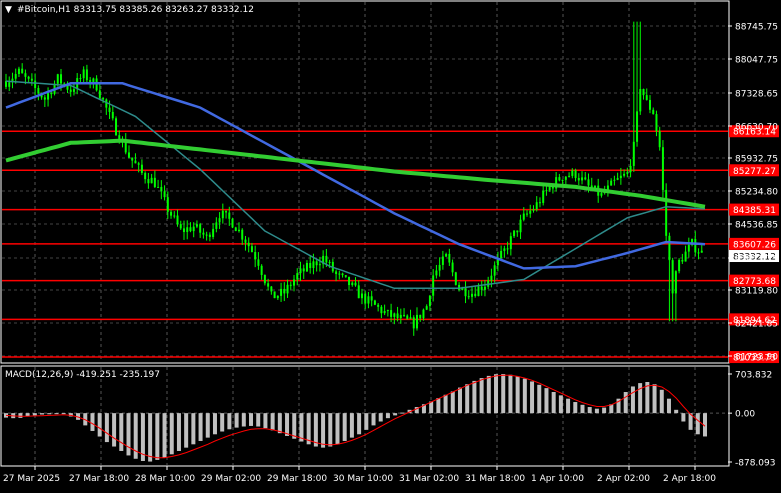  I want to click on price-tick-label: 83817.75, so click(756, 260).